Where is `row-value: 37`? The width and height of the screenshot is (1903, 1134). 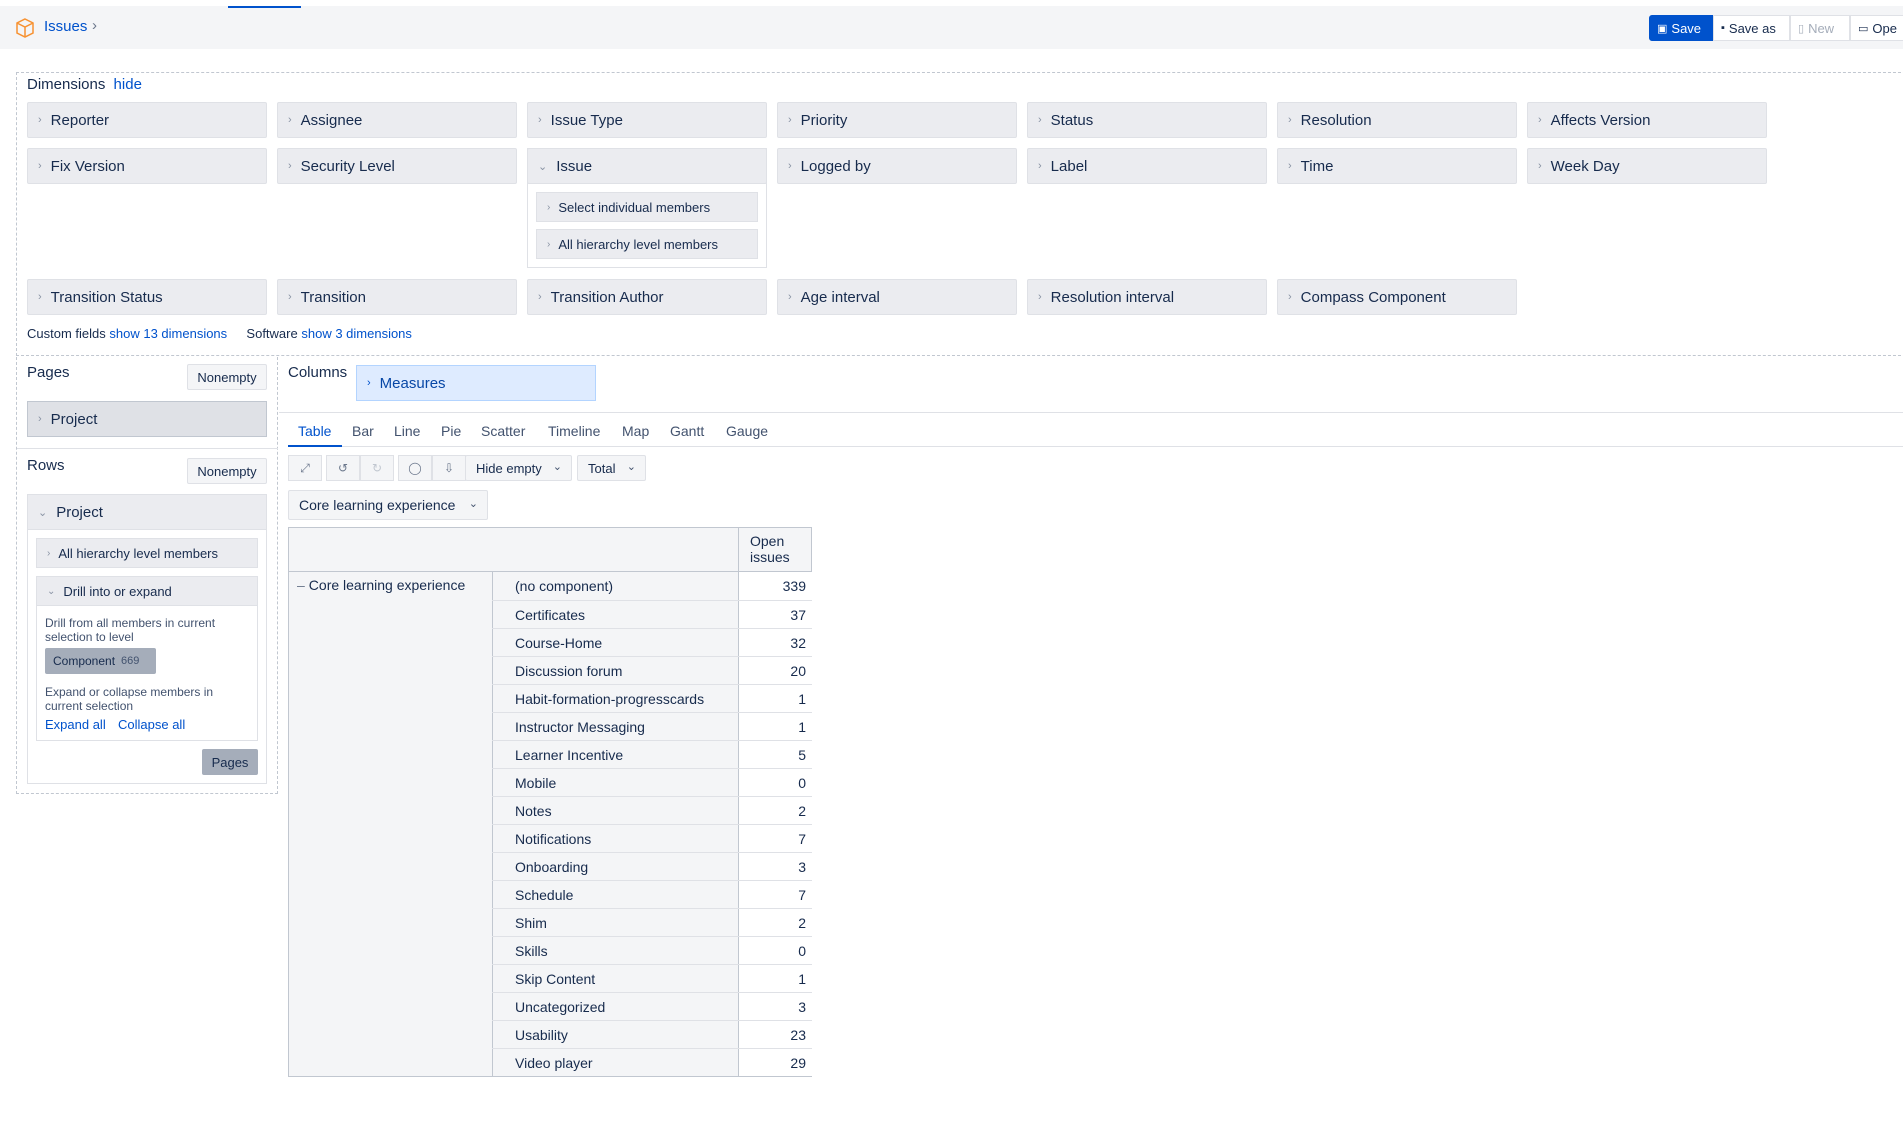 row-value: 37 is located at coordinates (775, 614).